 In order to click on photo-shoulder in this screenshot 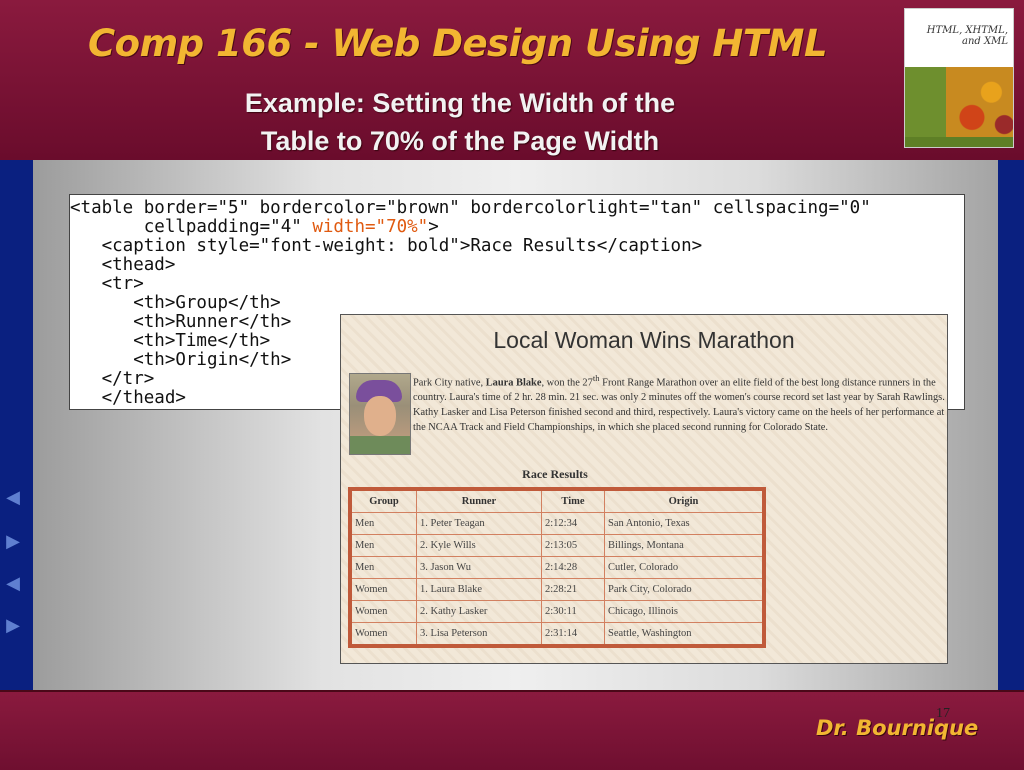, I will do `click(380, 445)`.